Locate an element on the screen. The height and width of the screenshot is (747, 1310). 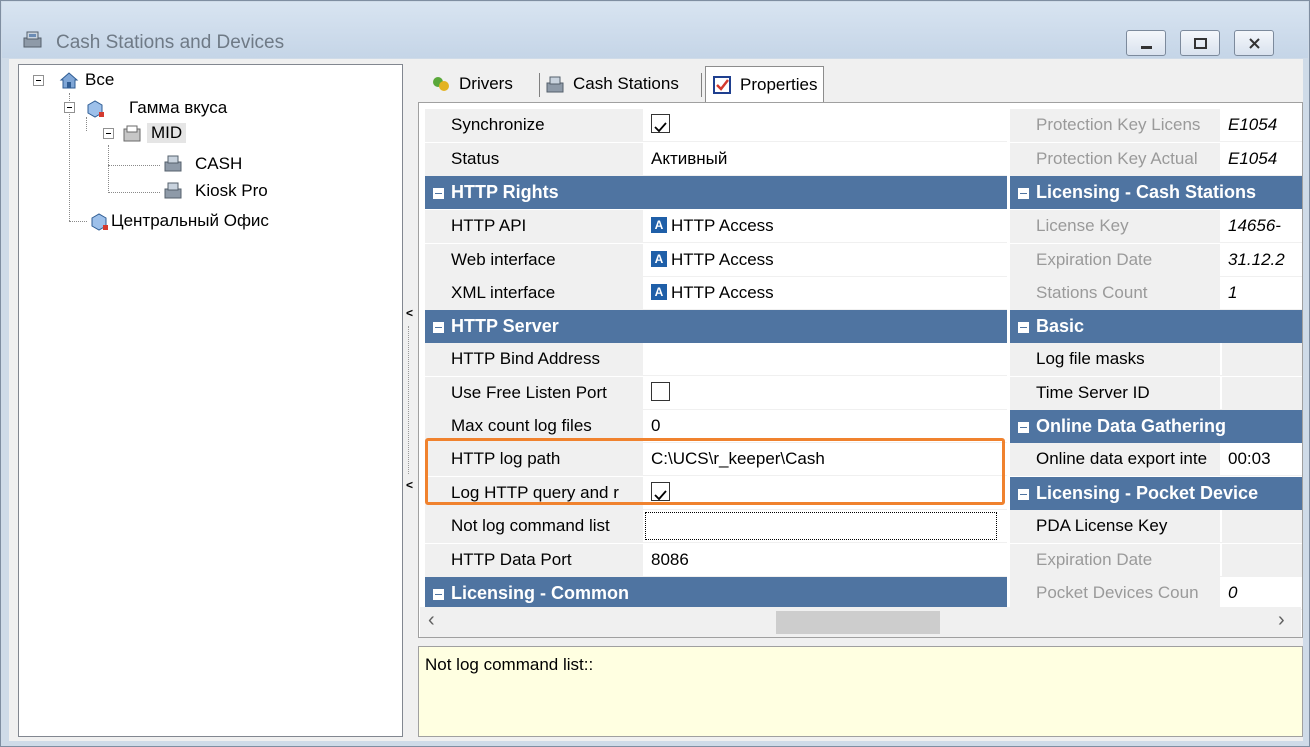
description-panel: Not log command list:: is located at coordinates (860, 691).